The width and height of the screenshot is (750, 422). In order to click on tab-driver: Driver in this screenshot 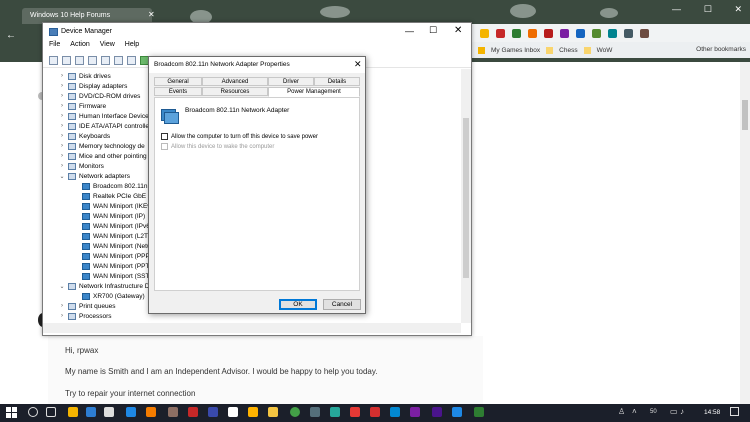, I will do `click(291, 81)`.